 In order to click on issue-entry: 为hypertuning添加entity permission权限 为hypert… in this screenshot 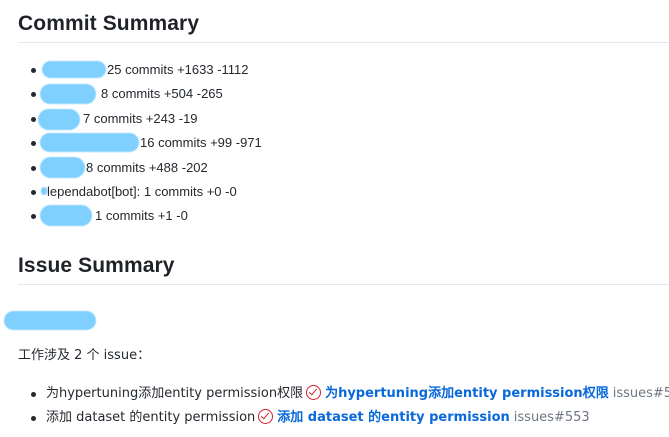, I will do `click(357, 394)`.